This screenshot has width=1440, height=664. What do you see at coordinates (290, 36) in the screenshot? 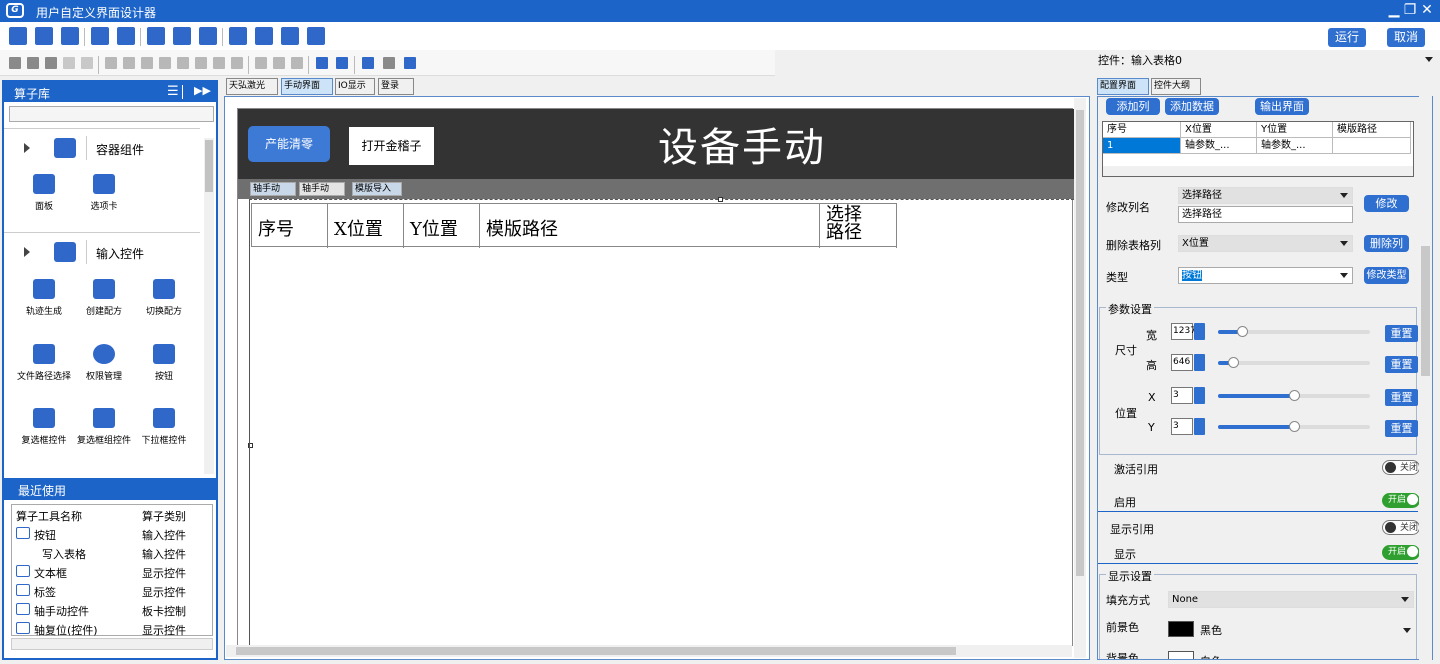
I see `warning-icon` at bounding box center [290, 36].